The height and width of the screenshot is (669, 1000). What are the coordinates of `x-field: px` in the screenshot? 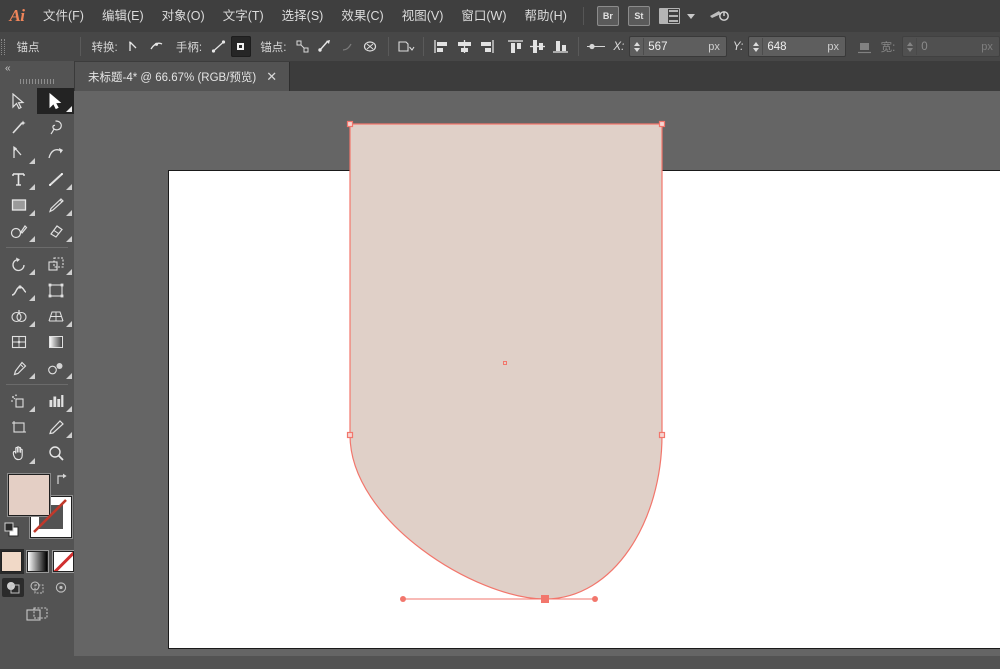 It's located at (678, 46).